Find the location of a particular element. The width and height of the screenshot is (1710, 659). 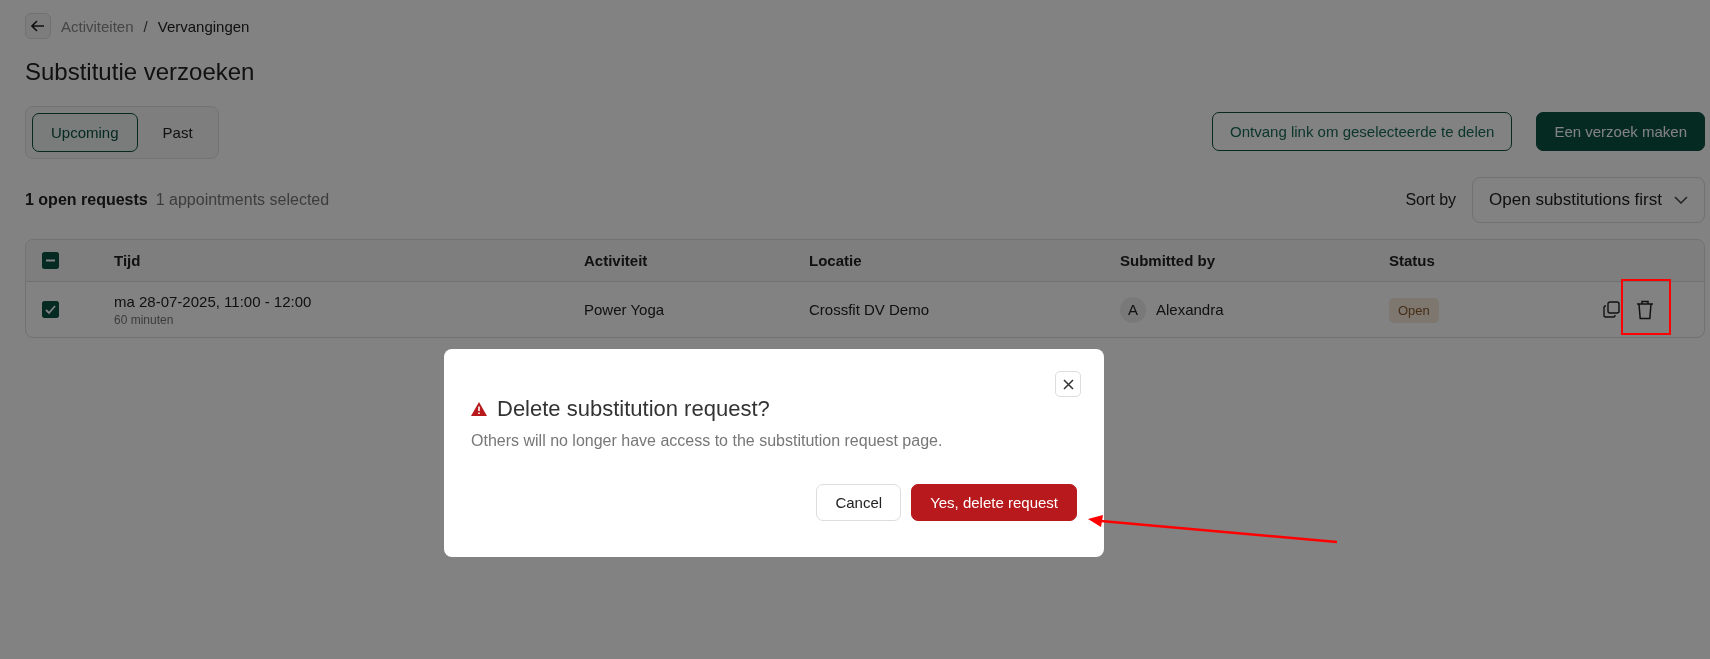

dialog-message: Others will no longer have access to the substitution request page. is located at coordinates (707, 441).